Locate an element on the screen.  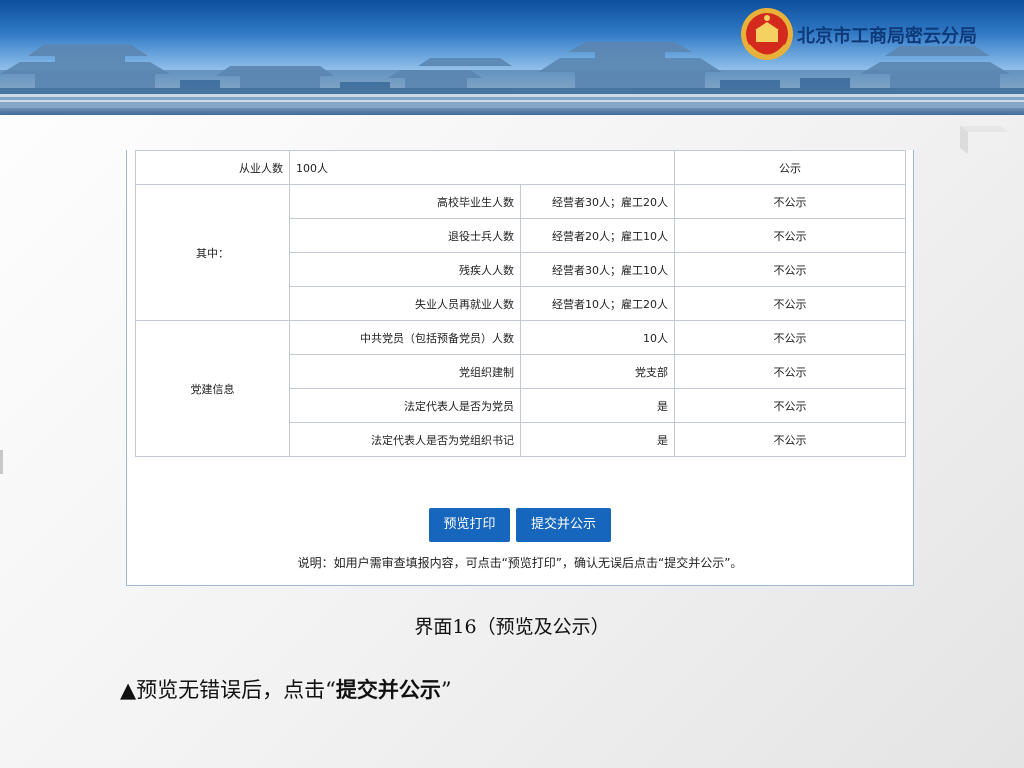
slide-edge-marker is located at coordinates (1, 462).